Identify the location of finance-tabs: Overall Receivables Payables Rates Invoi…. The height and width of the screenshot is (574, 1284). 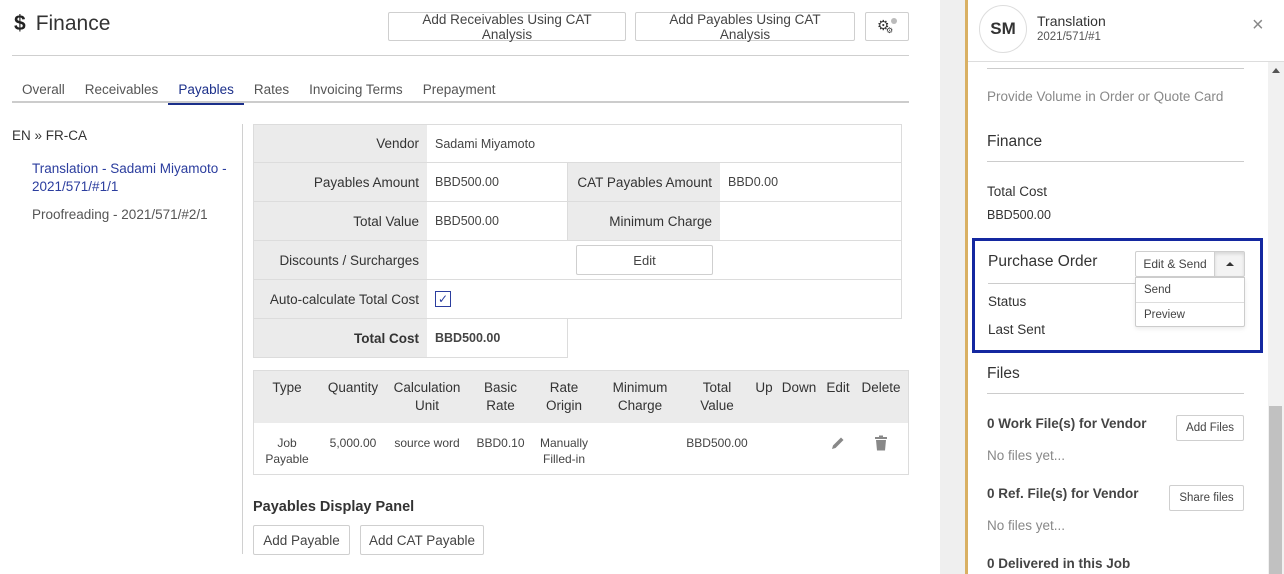
(460, 92).